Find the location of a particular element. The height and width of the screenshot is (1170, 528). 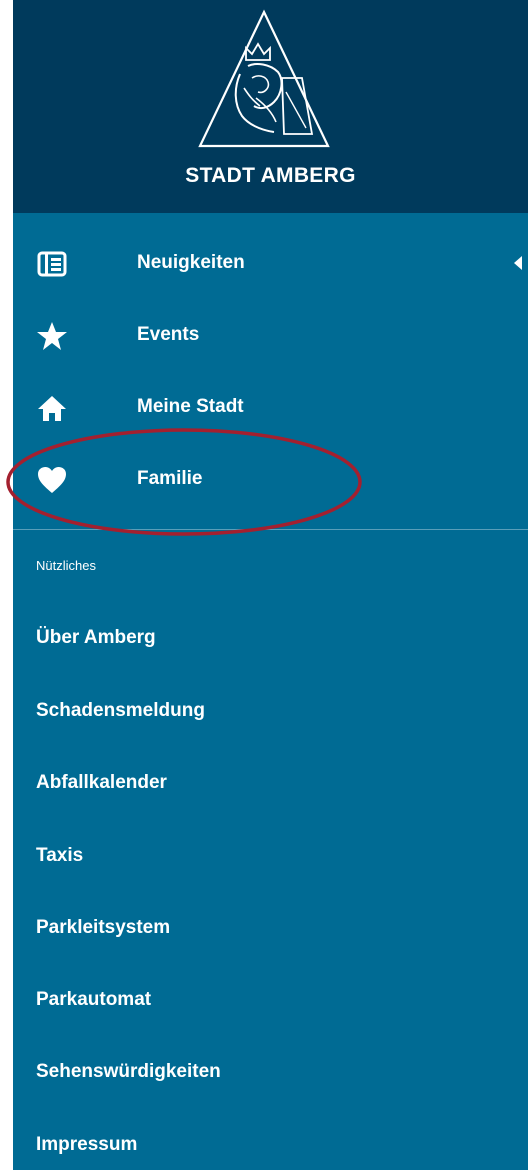

home-icon is located at coordinates (52, 408).